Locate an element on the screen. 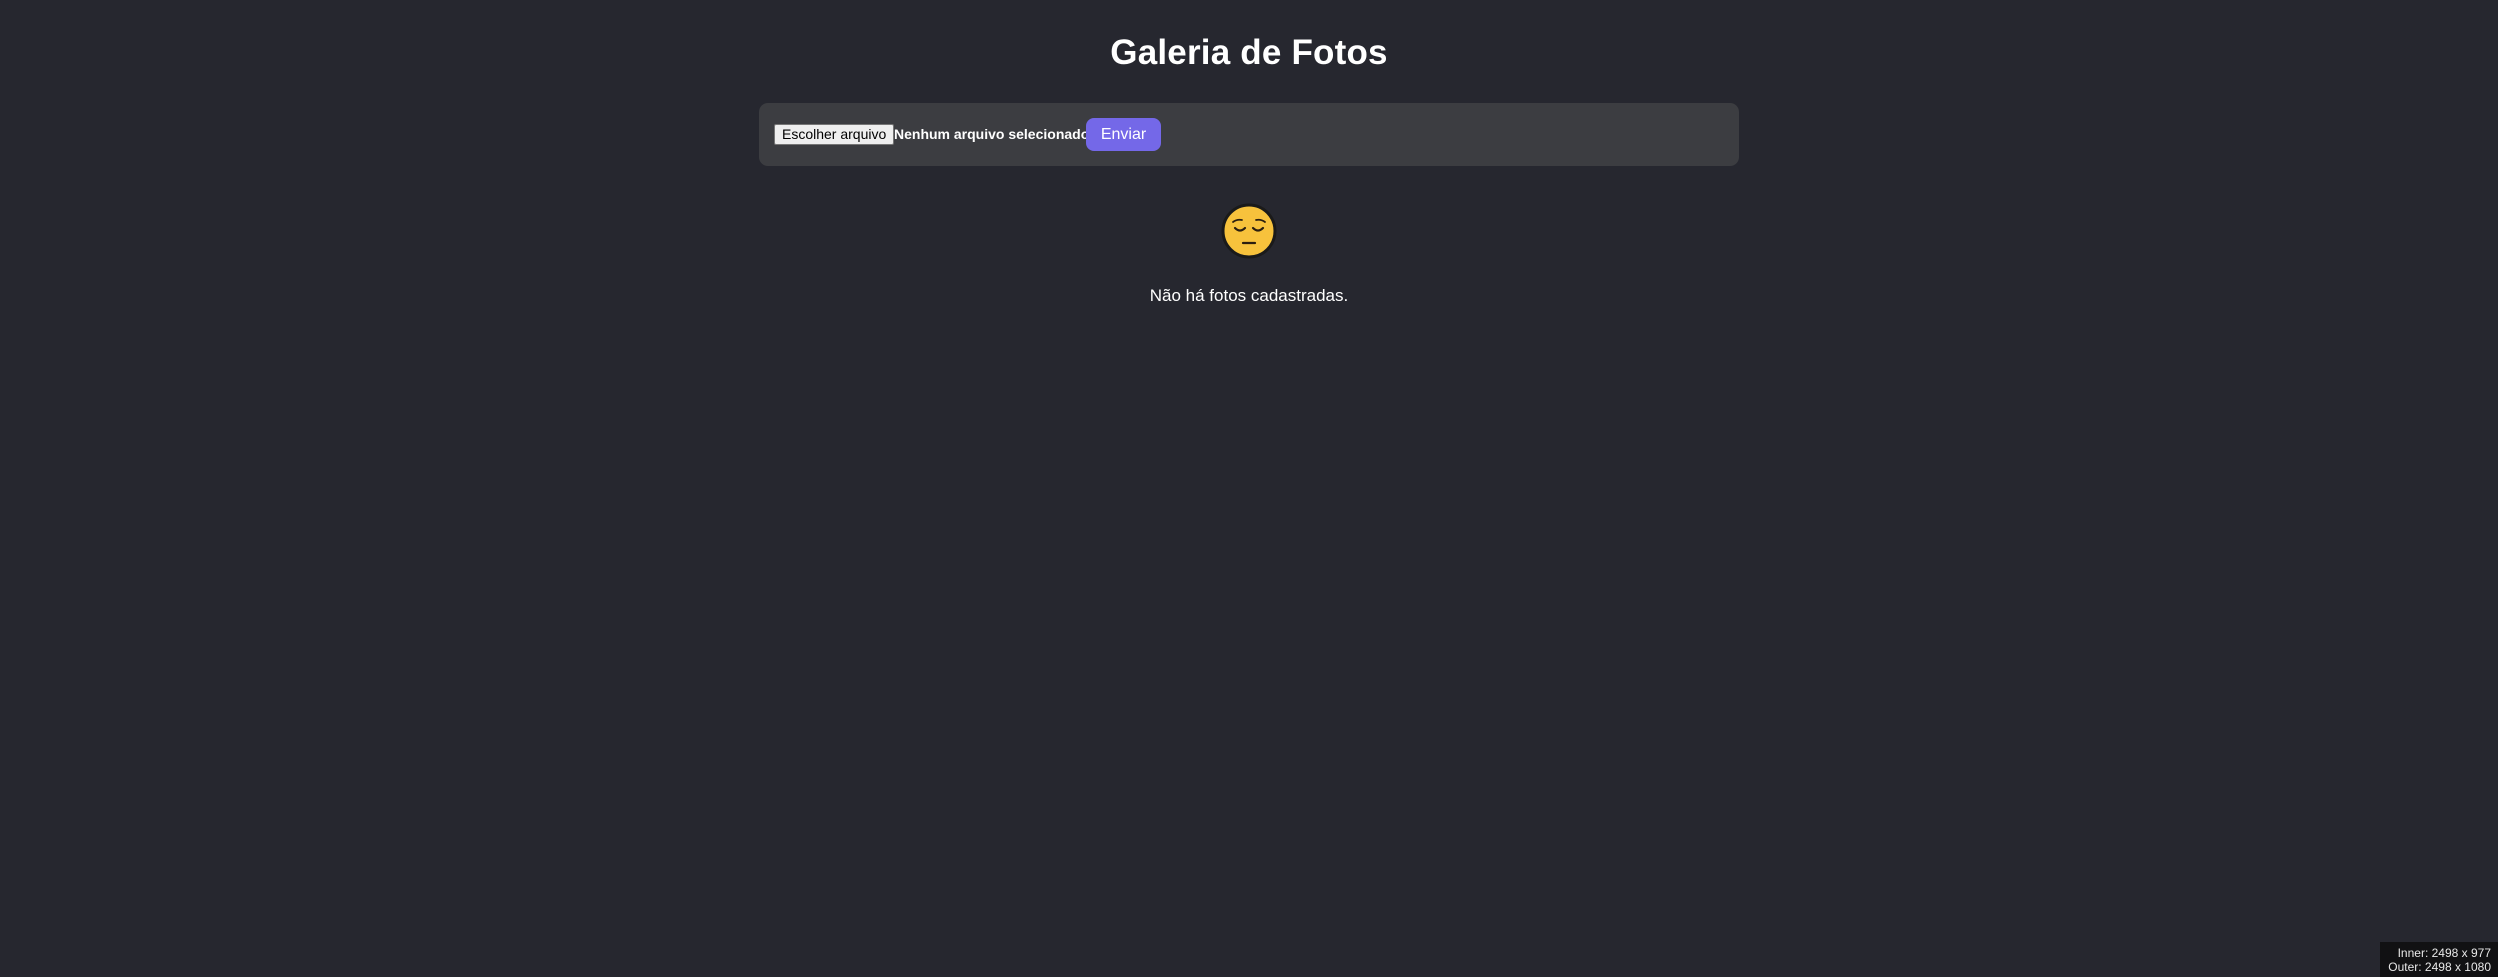 The width and height of the screenshot is (2498, 977). viewport-outer-size: Outer: 2498 x 1080 is located at coordinates (2439, 967).